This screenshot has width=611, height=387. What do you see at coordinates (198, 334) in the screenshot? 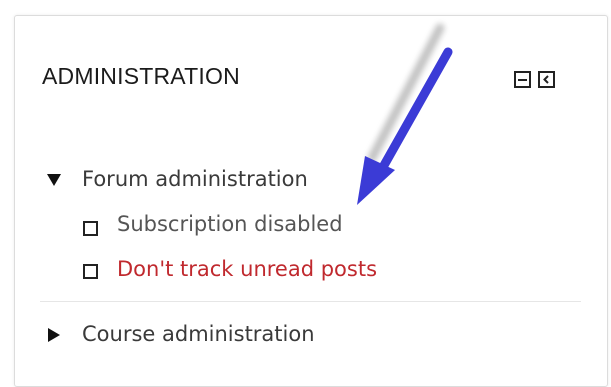
I see `course-administration-node: Course administration` at bounding box center [198, 334].